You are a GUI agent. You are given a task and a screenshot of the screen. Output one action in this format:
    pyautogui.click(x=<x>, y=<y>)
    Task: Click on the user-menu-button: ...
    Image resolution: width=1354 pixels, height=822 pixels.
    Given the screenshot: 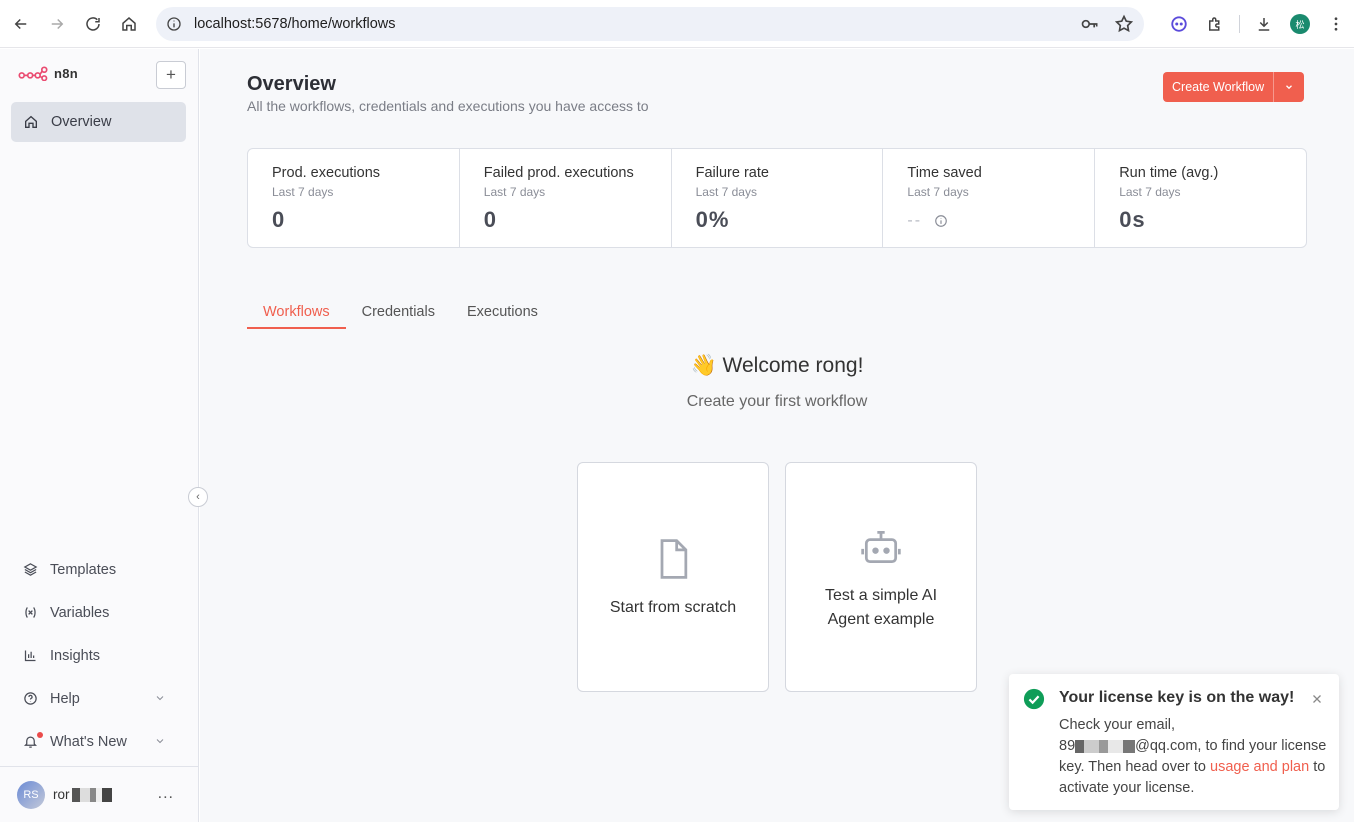 What is the action you would take?
    pyautogui.click(x=166, y=794)
    